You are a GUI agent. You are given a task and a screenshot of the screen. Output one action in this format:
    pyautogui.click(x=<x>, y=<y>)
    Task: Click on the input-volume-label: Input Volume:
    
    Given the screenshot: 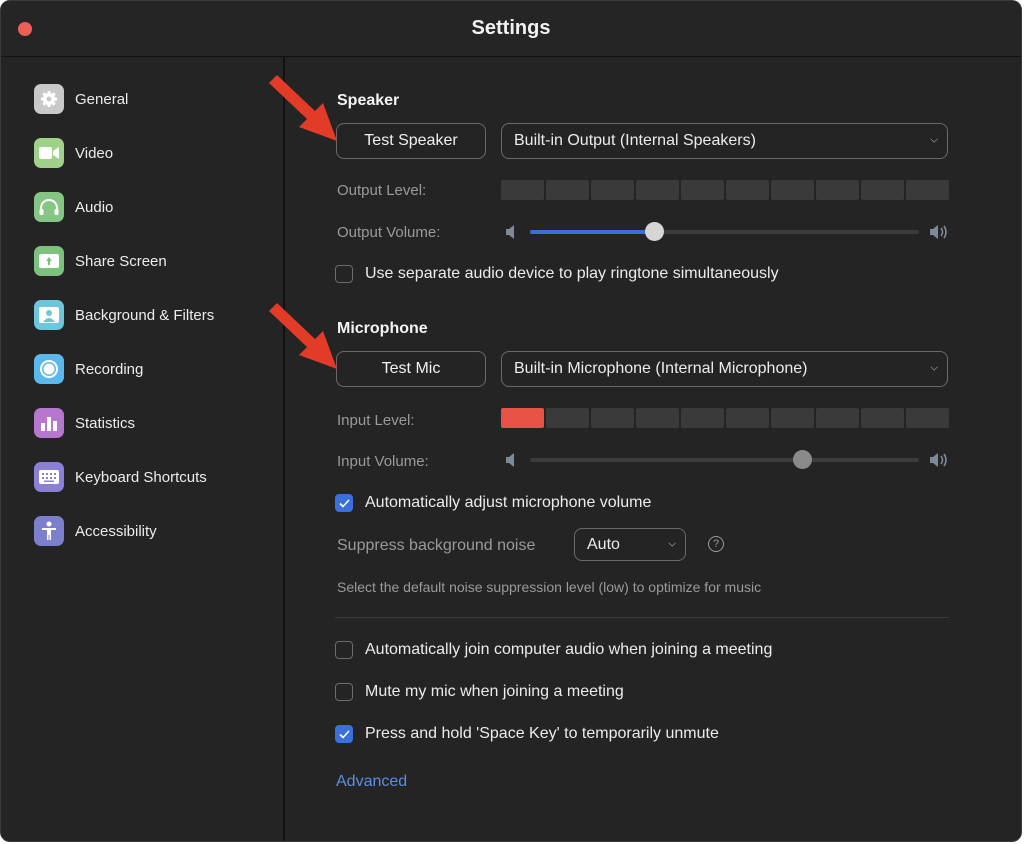 What is the action you would take?
    pyautogui.click(x=383, y=461)
    